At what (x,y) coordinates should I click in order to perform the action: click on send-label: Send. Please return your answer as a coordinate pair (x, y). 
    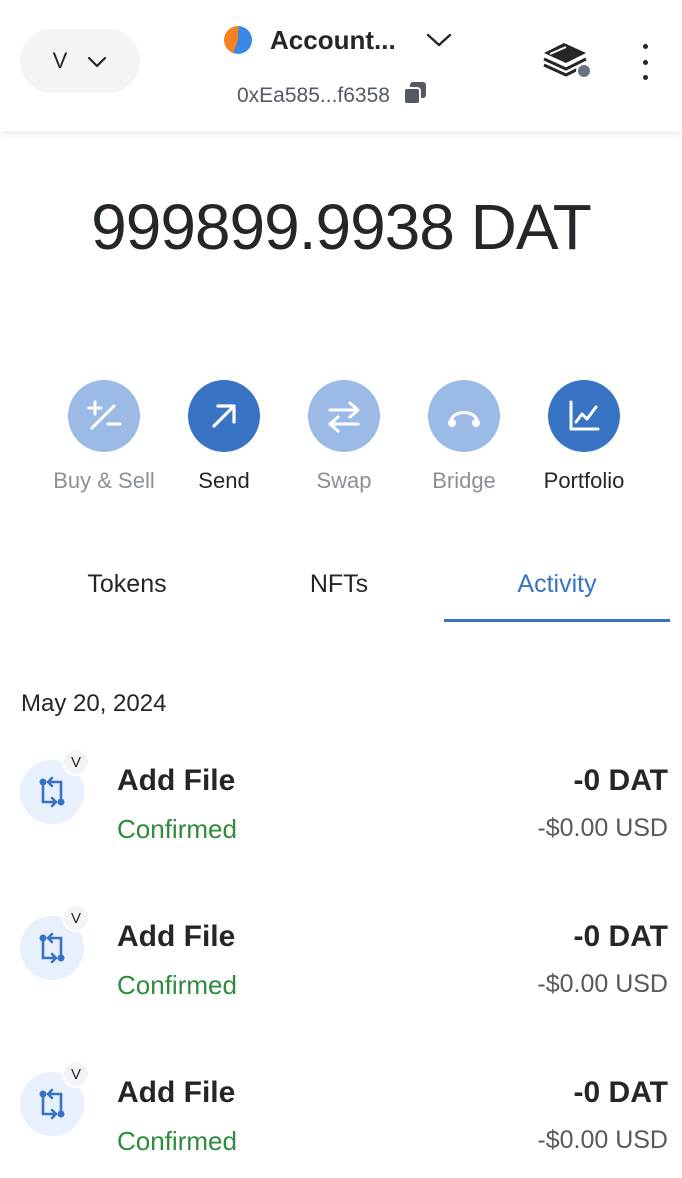
    Looking at the image, I should click on (224, 480).